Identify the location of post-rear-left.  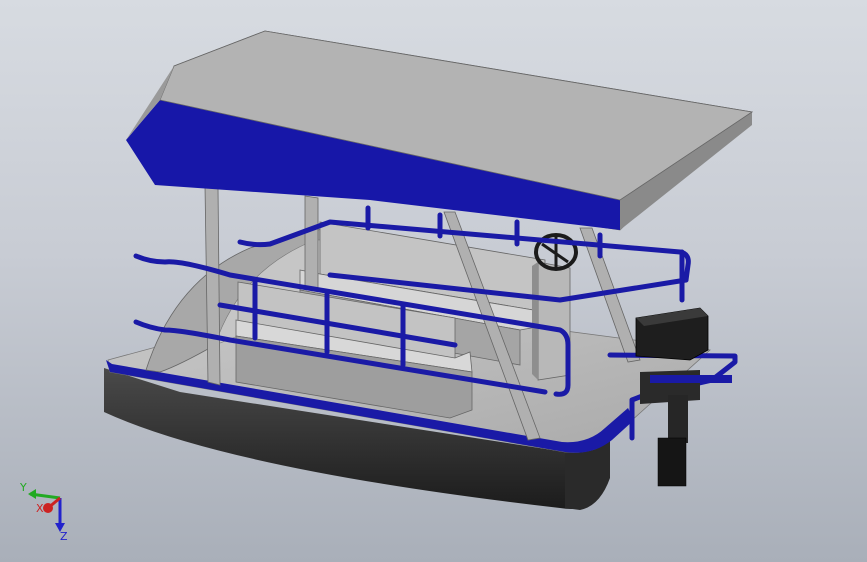
(311, 243).